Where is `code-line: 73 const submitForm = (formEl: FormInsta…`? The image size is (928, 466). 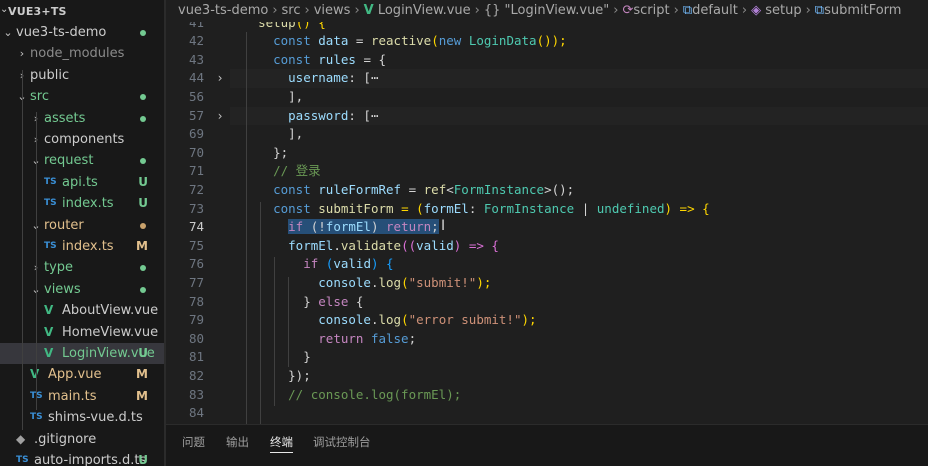
code-line: 73 const submitForm = (formEl: FormInsta… is located at coordinates (547, 209).